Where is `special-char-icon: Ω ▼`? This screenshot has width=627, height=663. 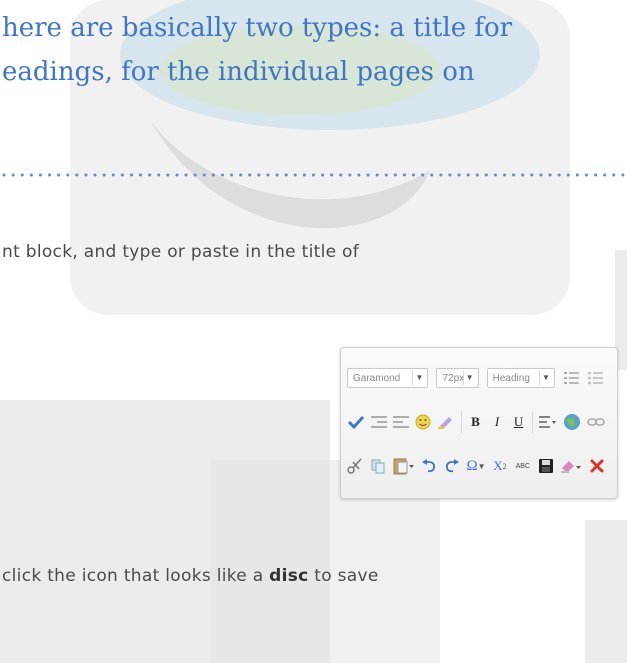 special-char-icon: Ω ▼ is located at coordinates (475, 466).